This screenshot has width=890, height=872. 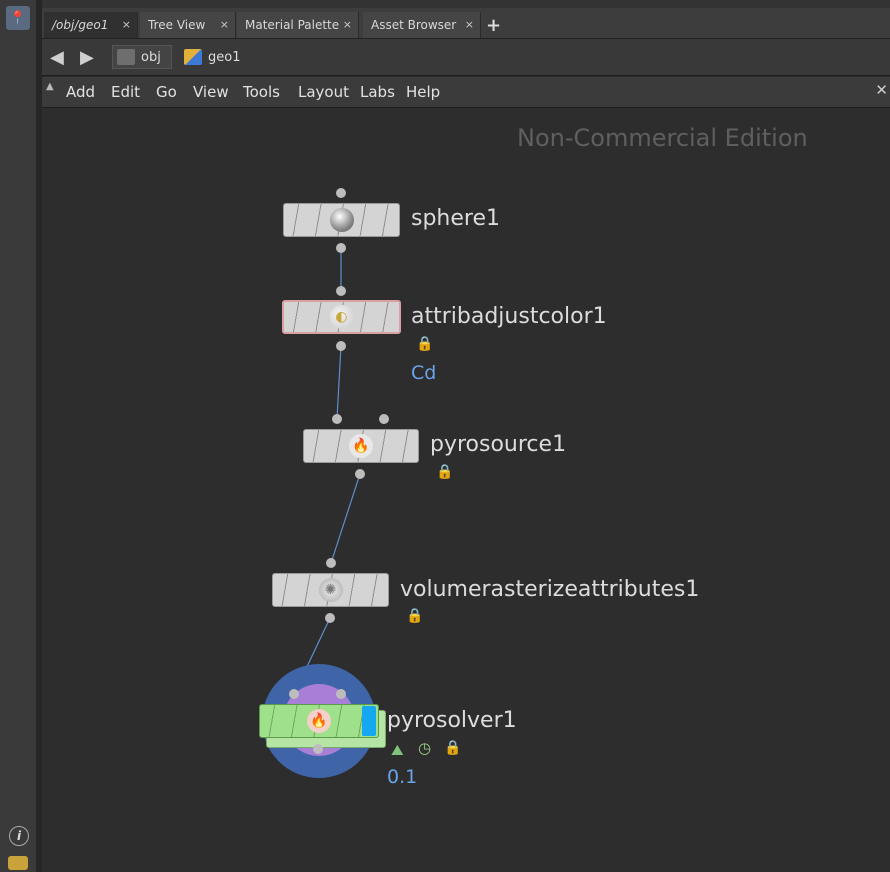 I want to click on pyro-solver-icon: 🔥, so click(x=319, y=721).